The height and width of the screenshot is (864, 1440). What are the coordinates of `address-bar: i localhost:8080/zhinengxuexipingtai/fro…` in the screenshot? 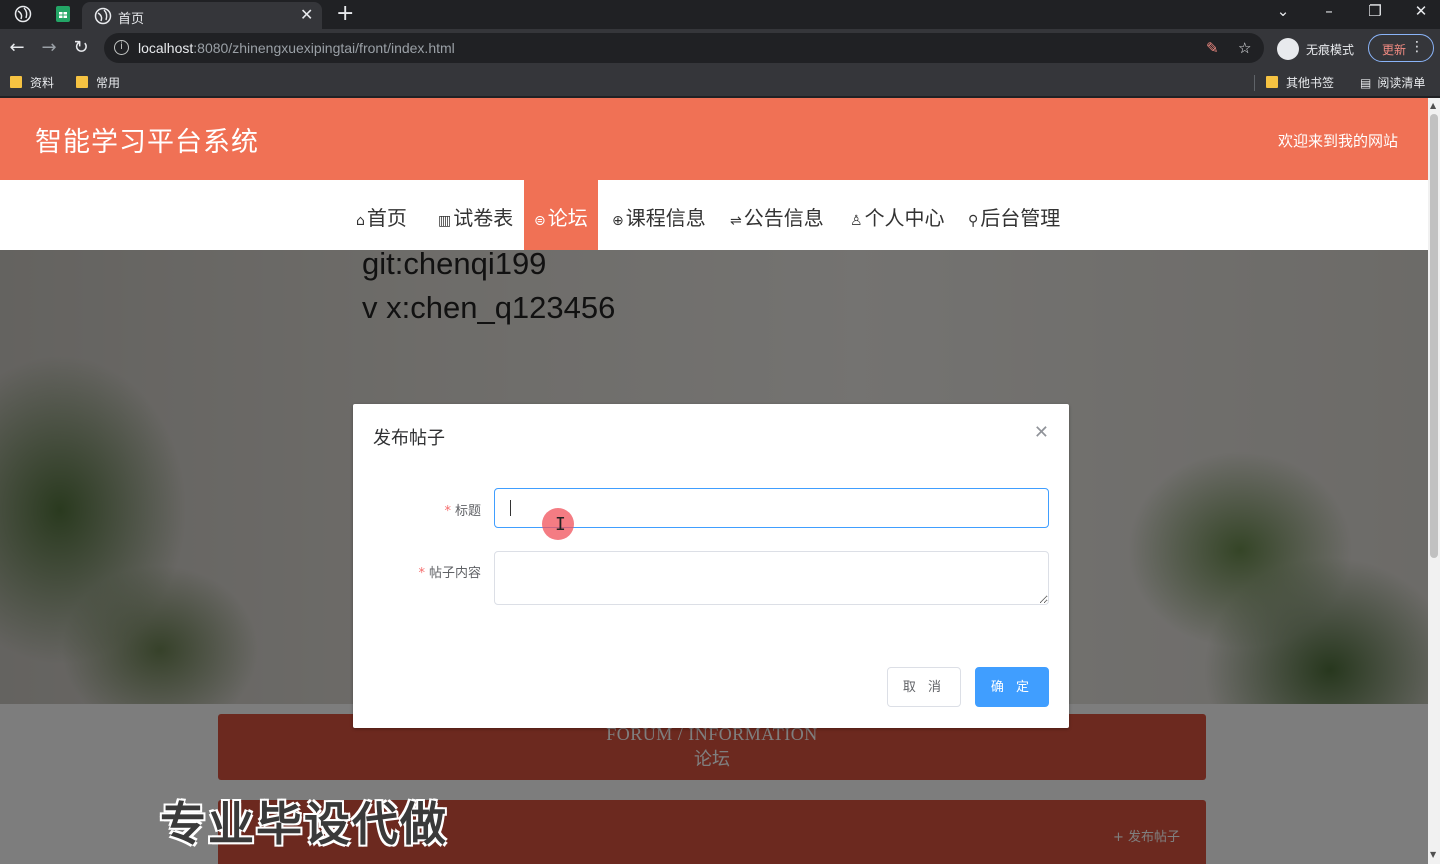 It's located at (684, 48).